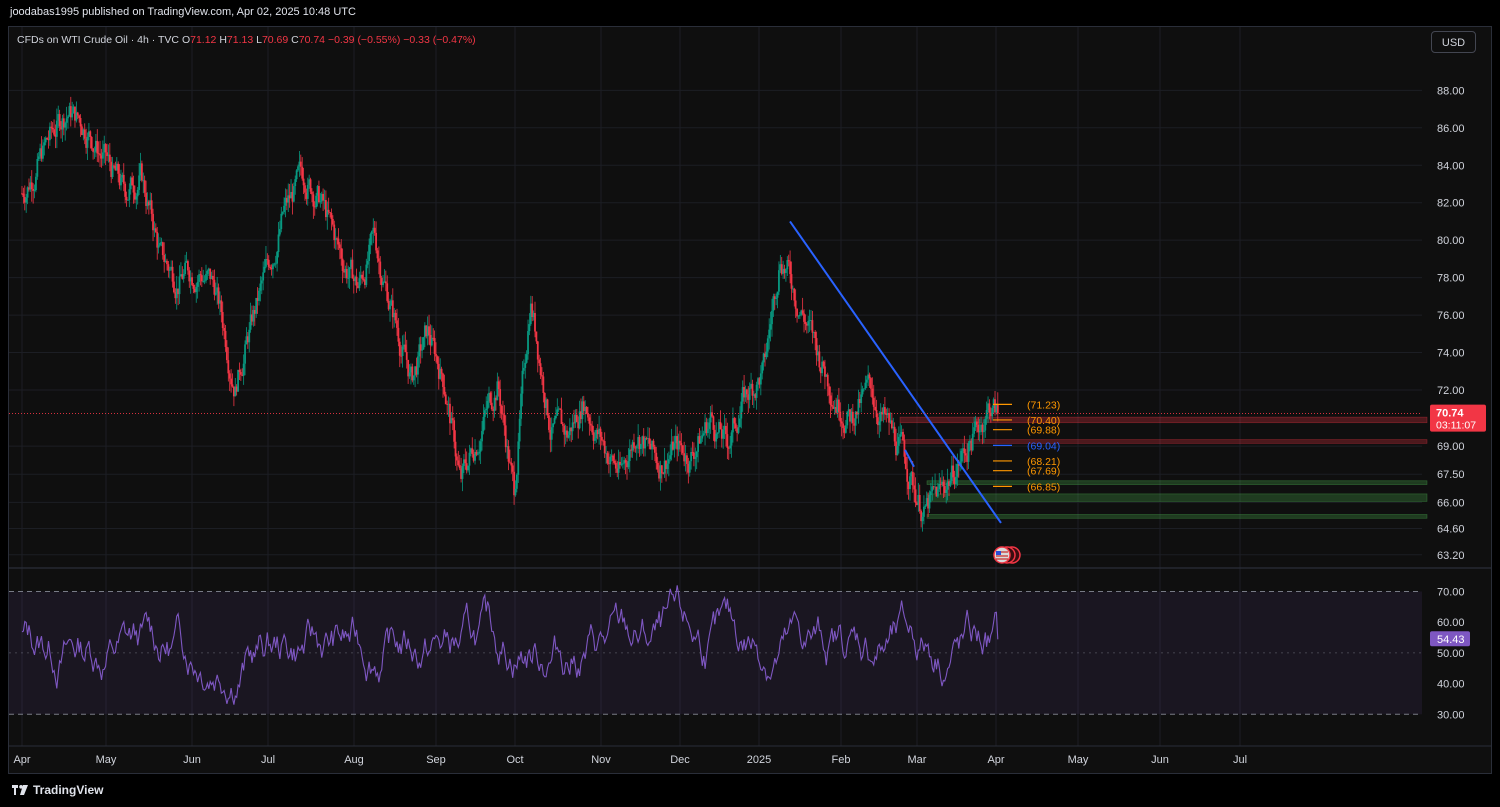  I want to click on tradingview-brand: TradingView, so click(68, 790).